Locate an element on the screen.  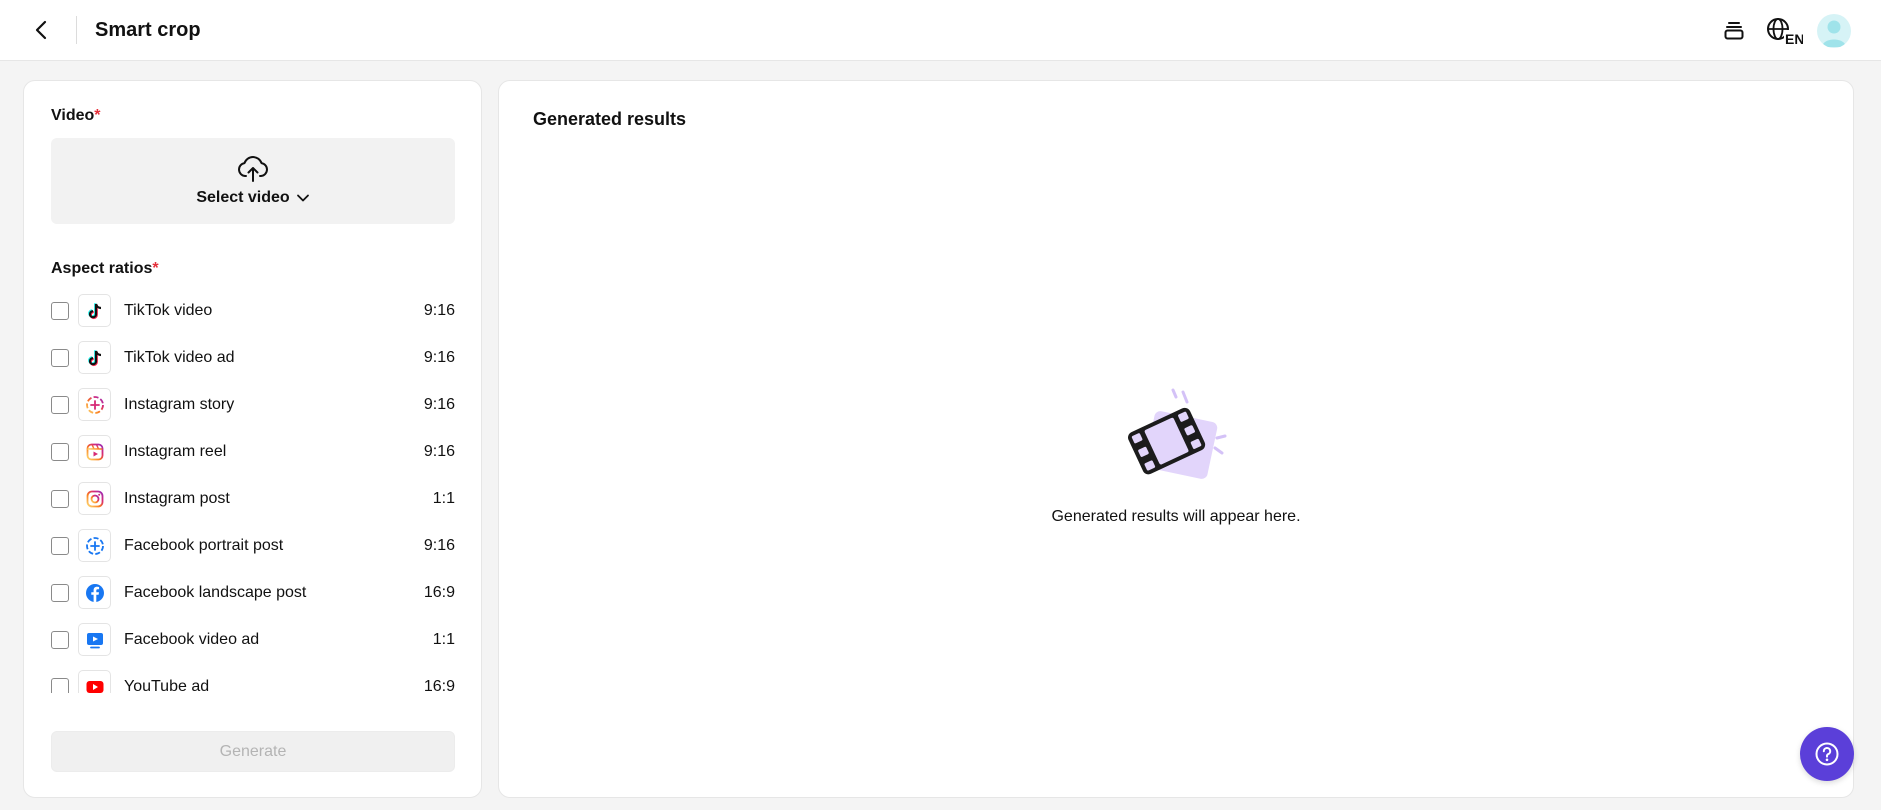
ratio-option-tiktok-video: TikTok video 9:16 is located at coordinates (253, 310).